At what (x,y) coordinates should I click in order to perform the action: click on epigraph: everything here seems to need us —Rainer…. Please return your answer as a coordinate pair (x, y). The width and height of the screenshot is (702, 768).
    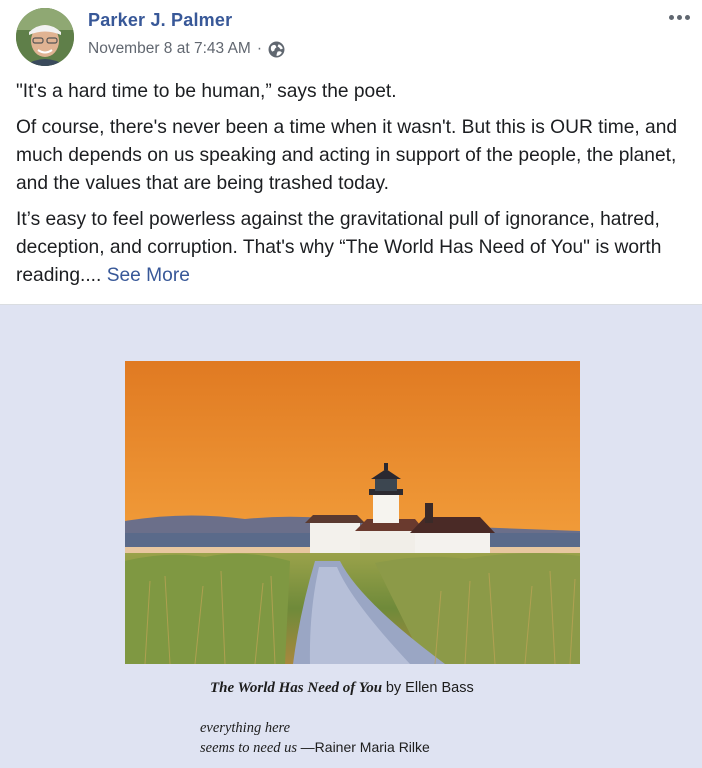
    Looking at the image, I should click on (315, 738).